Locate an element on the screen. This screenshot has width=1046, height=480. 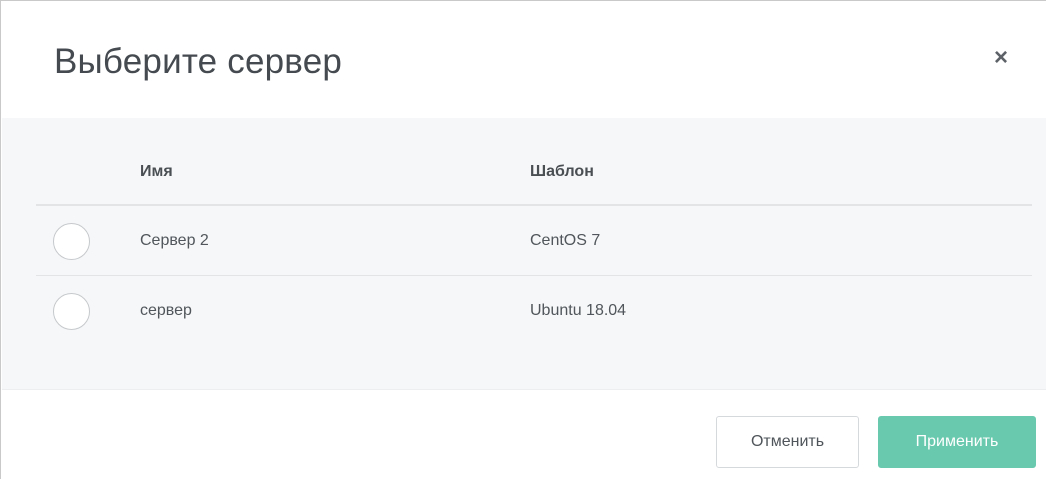
column-header-name: Имя is located at coordinates (156, 171).